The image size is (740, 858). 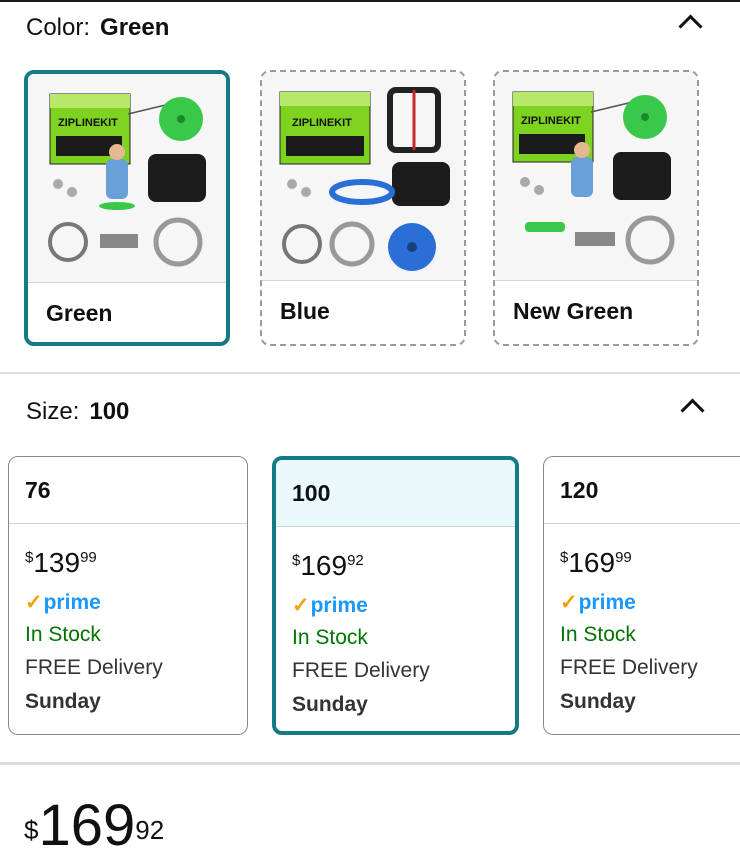 What do you see at coordinates (150, 830) in the screenshot?
I see `price-fraction: 92` at bounding box center [150, 830].